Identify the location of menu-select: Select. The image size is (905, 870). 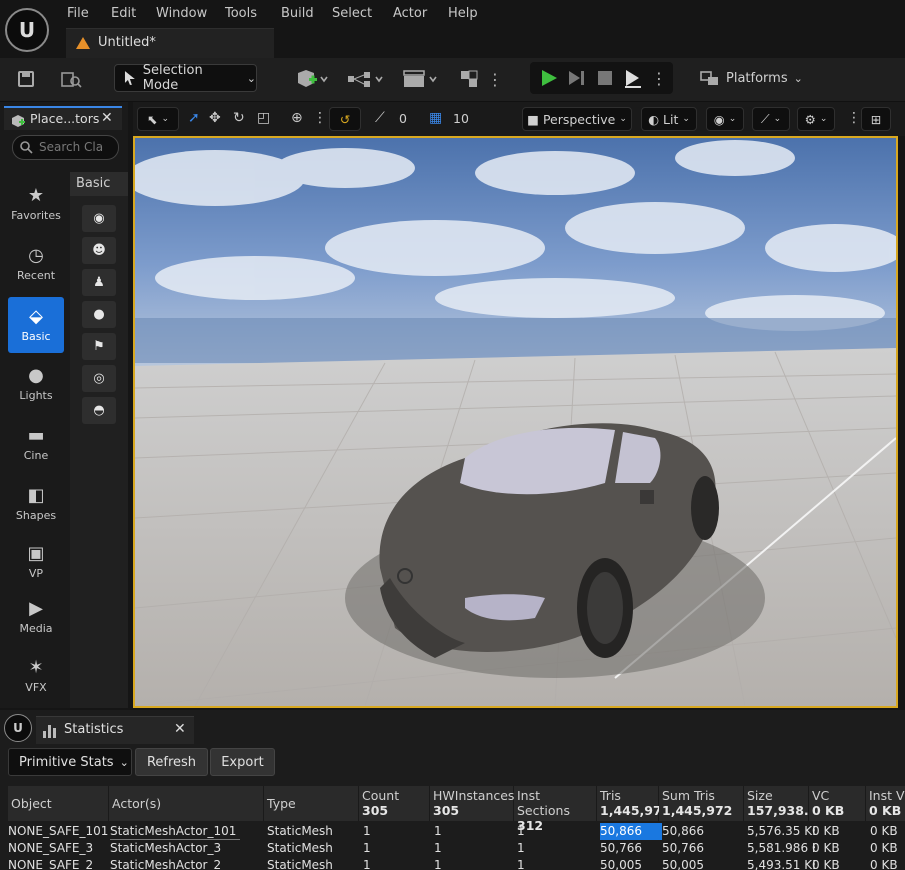
(352, 13).